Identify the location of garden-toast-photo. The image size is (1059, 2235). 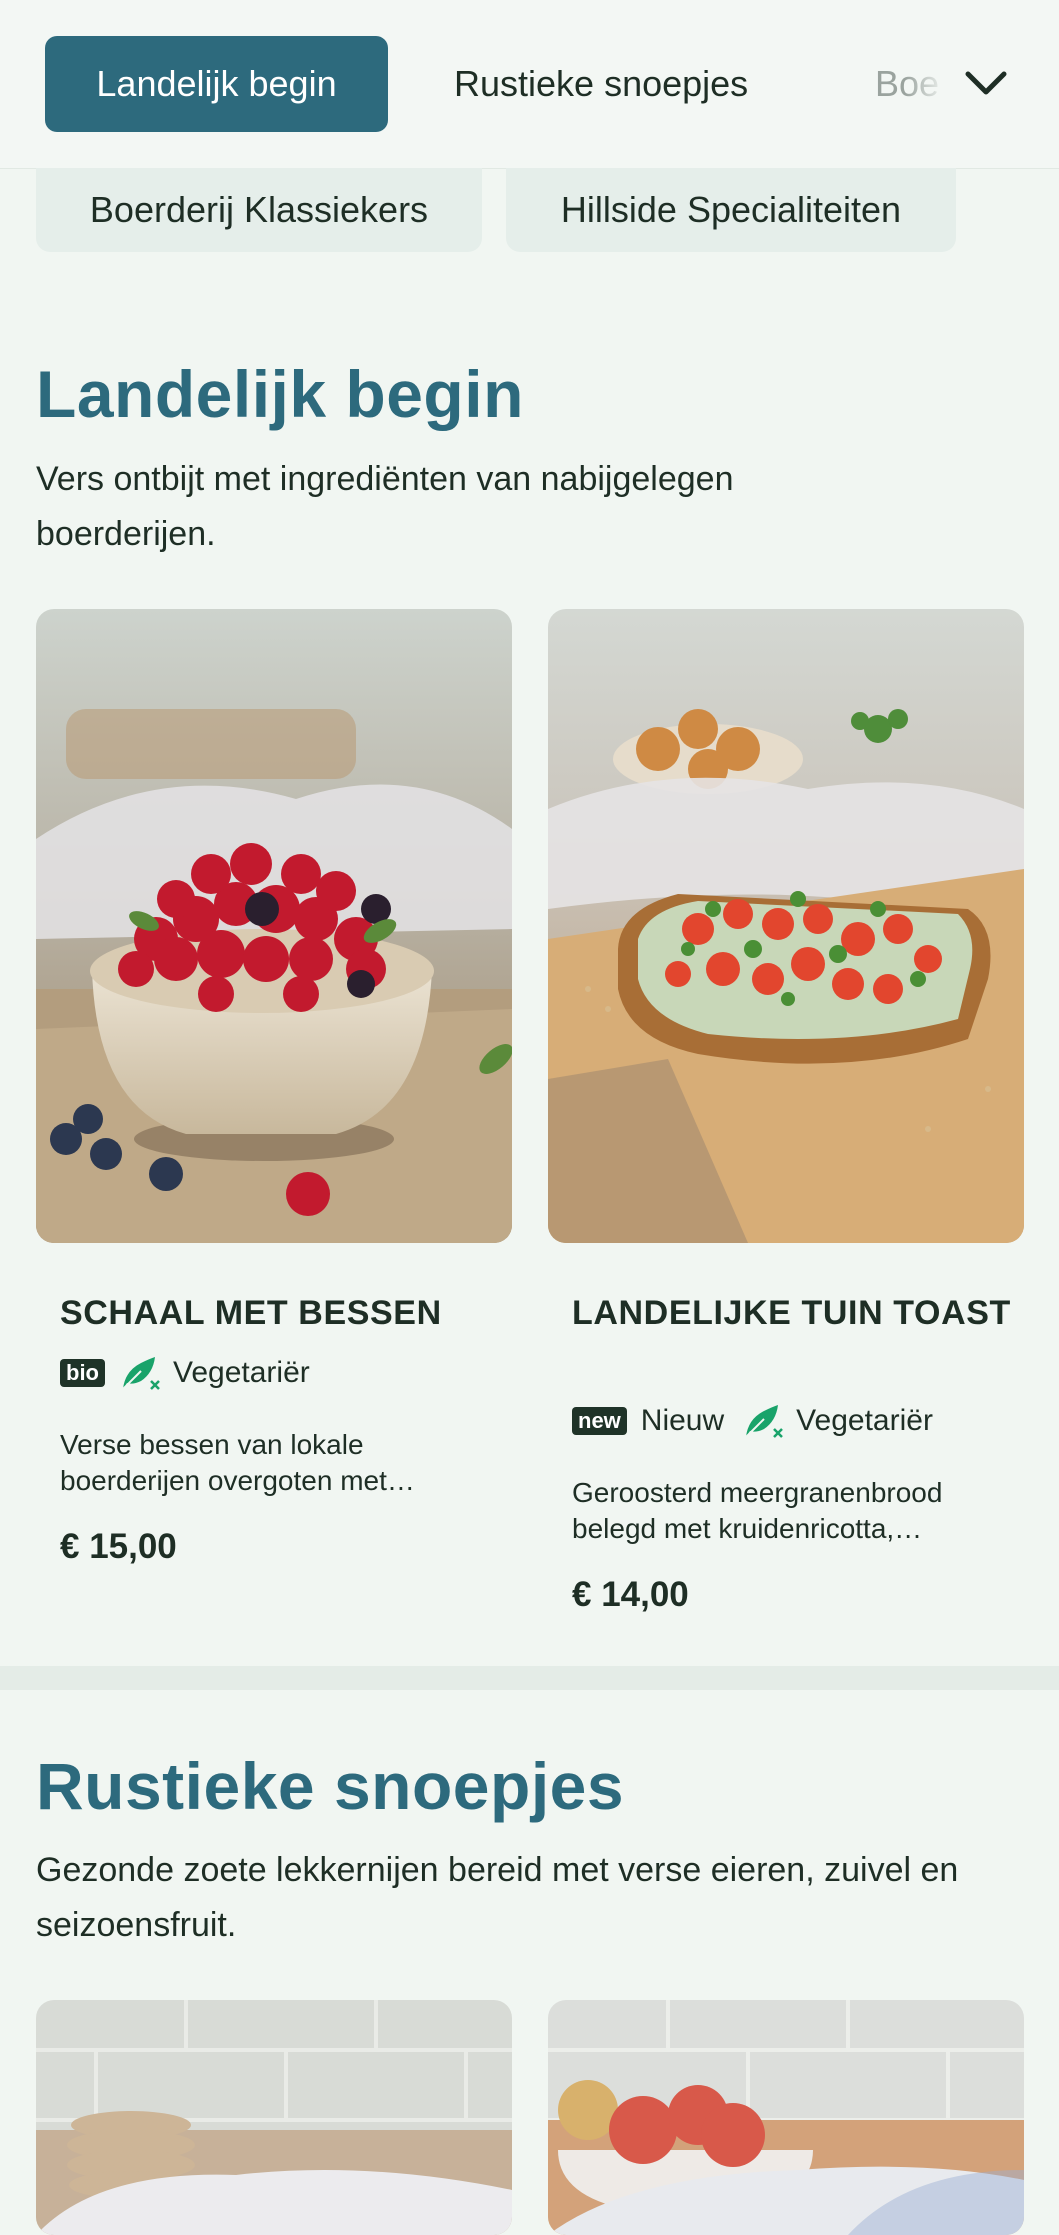
(786, 926).